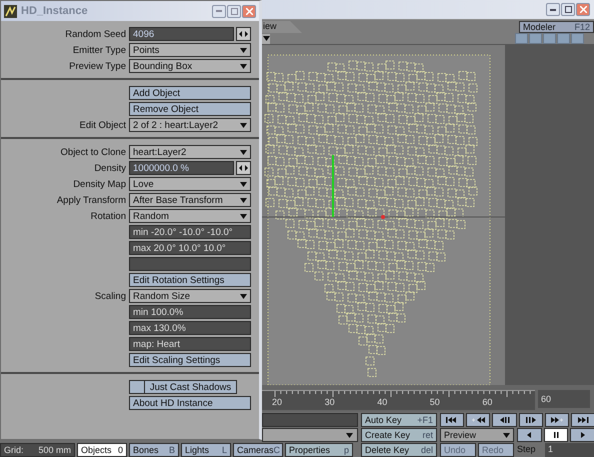 This screenshot has height=457, width=594. Describe the element at coordinates (488, 402) in the screenshot. I see `frame-number: 60` at that location.